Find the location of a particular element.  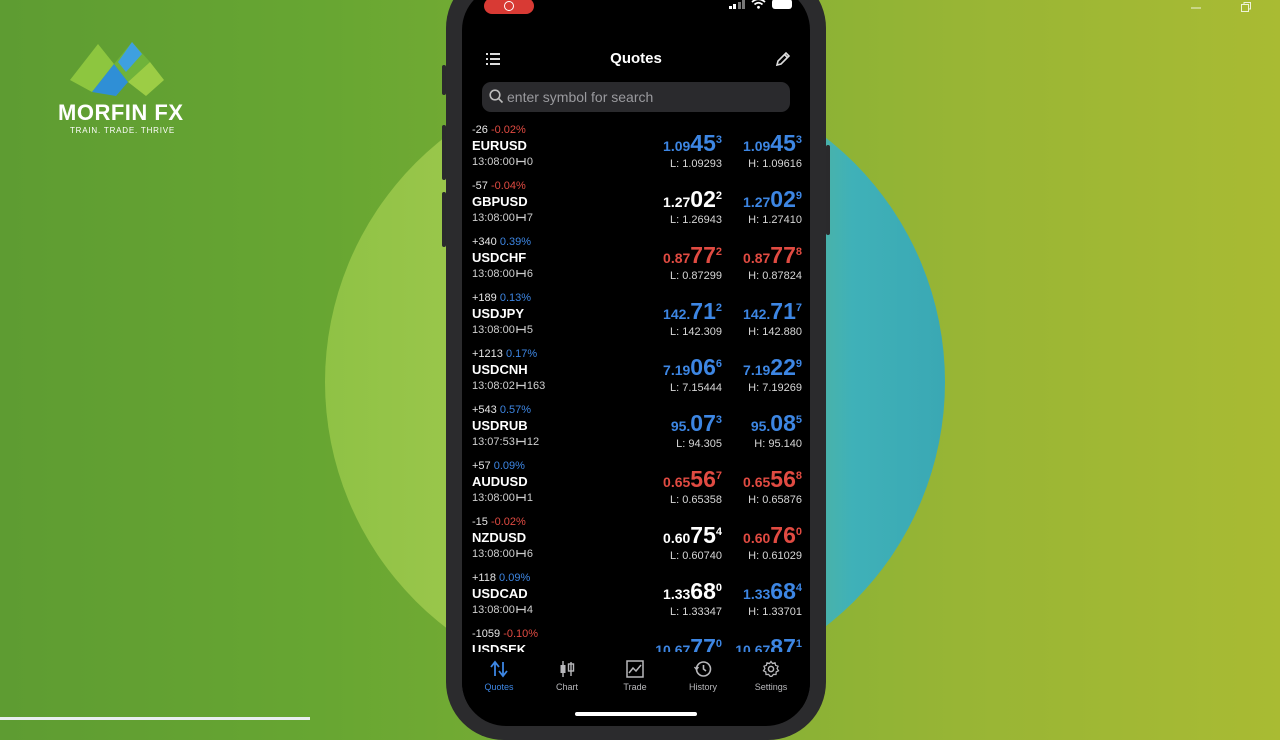

change-points: +189 0.13% is located at coordinates (502, 298).